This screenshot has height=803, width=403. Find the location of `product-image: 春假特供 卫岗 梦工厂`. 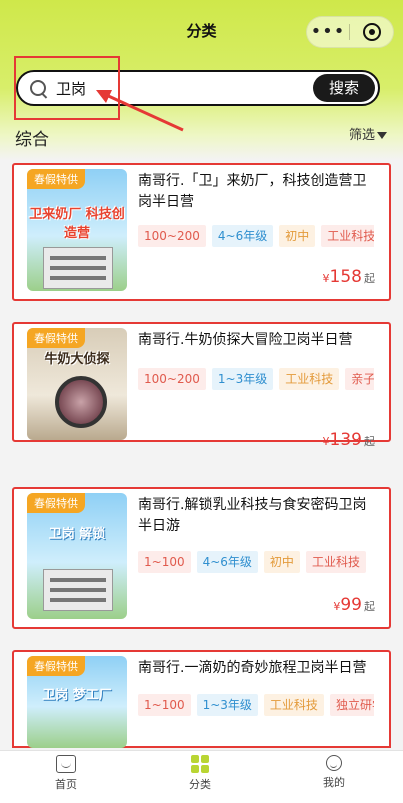

product-image: 春假特供 卫岗 梦工厂 is located at coordinates (77, 702).